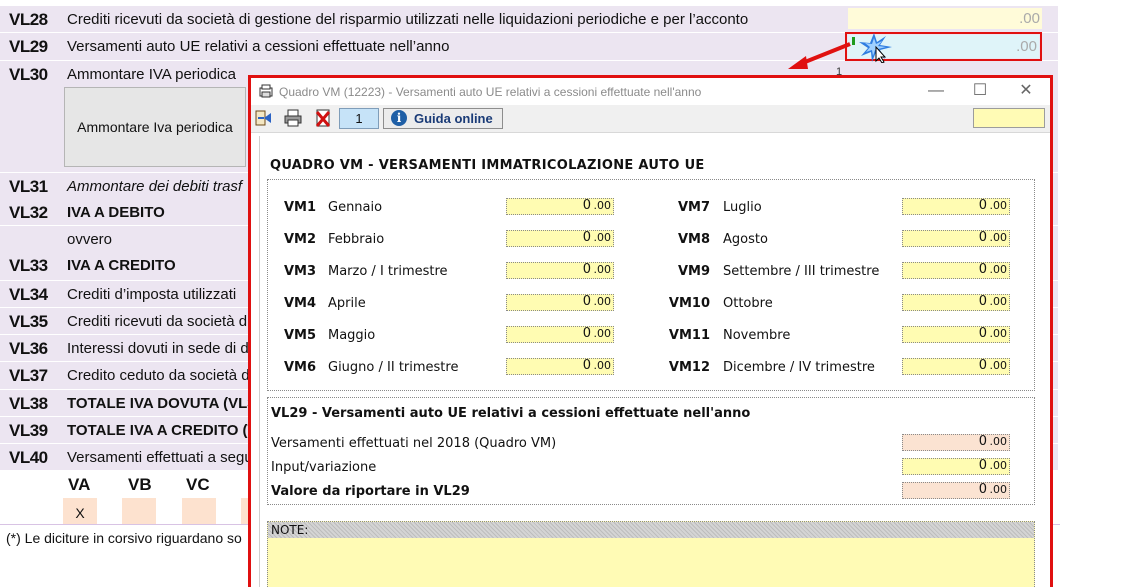 The image size is (1126, 587). I want to click on vm-amount-field-vm11: 0.00, so click(956, 334).